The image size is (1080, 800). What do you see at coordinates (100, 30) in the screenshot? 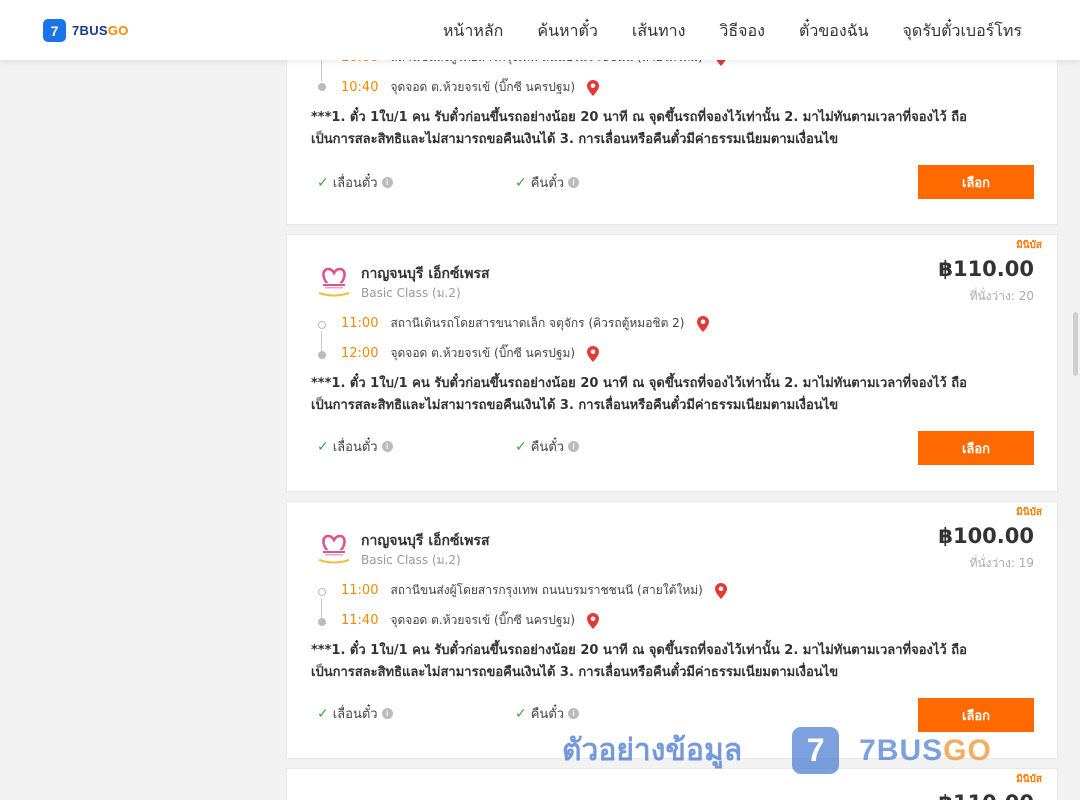
I see `logo-text: 7BUSGO` at bounding box center [100, 30].